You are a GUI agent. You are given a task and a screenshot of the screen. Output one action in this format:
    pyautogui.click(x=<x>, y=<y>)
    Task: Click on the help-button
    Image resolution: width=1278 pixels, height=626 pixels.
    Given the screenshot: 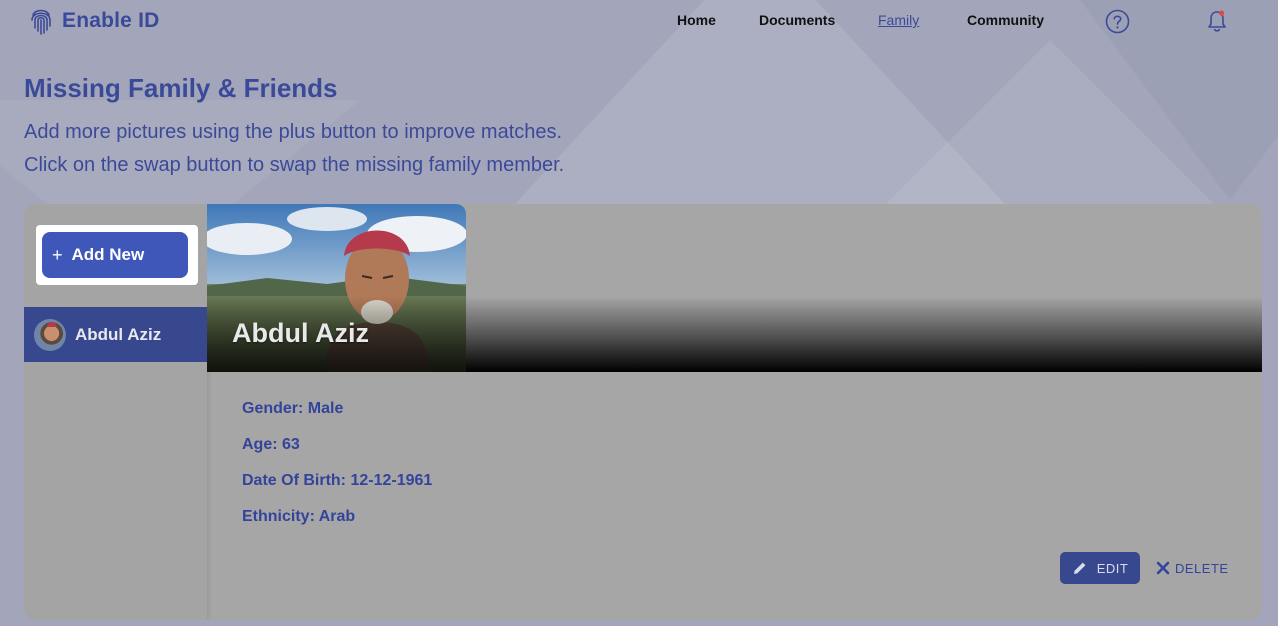 What is the action you would take?
    pyautogui.click(x=1117, y=21)
    